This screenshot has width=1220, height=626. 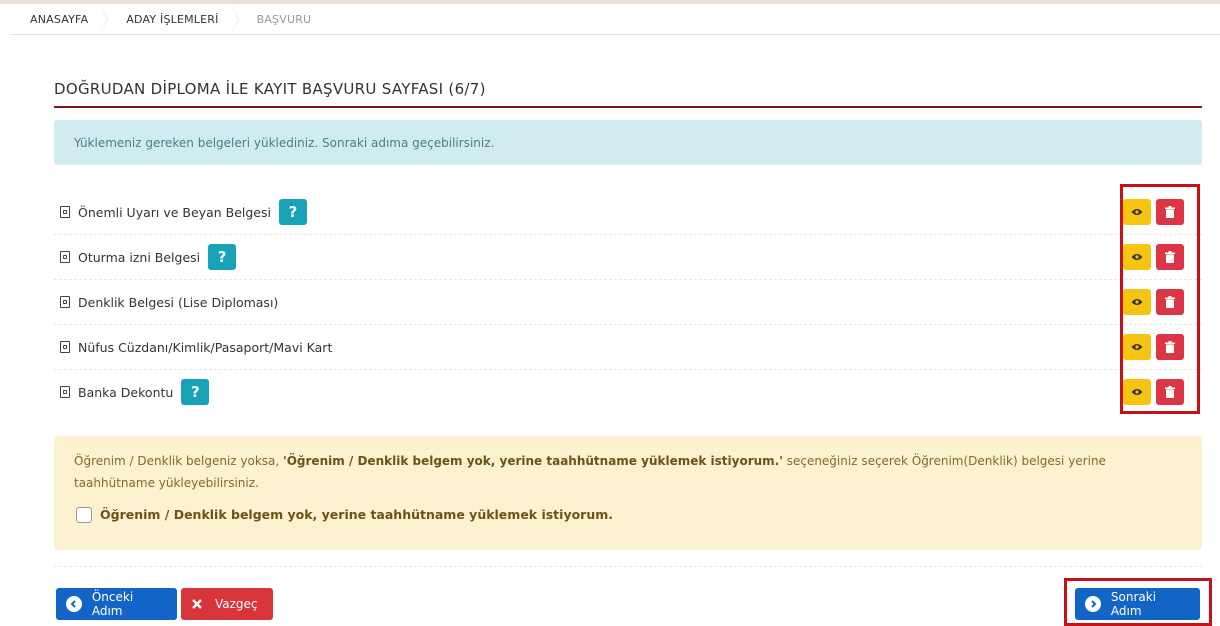 I want to click on document-row: Nüfus Cüzdanı/Kimlik/Pasaport/Mavi Kart, so click(x=628, y=347).